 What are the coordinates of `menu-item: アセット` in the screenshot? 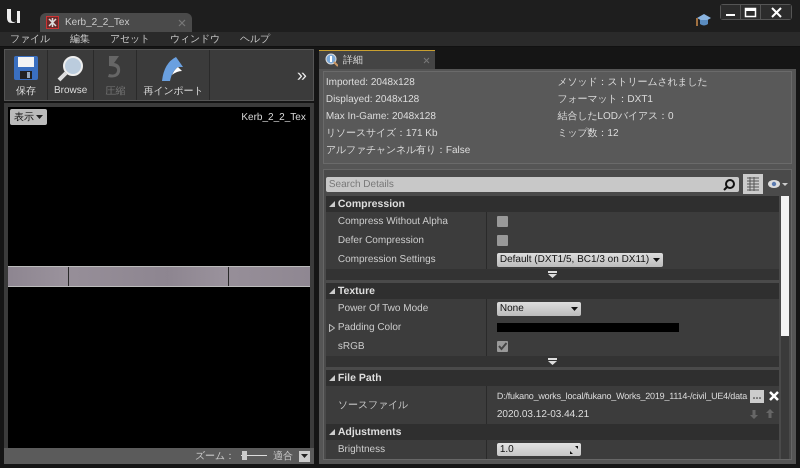 It's located at (130, 39).